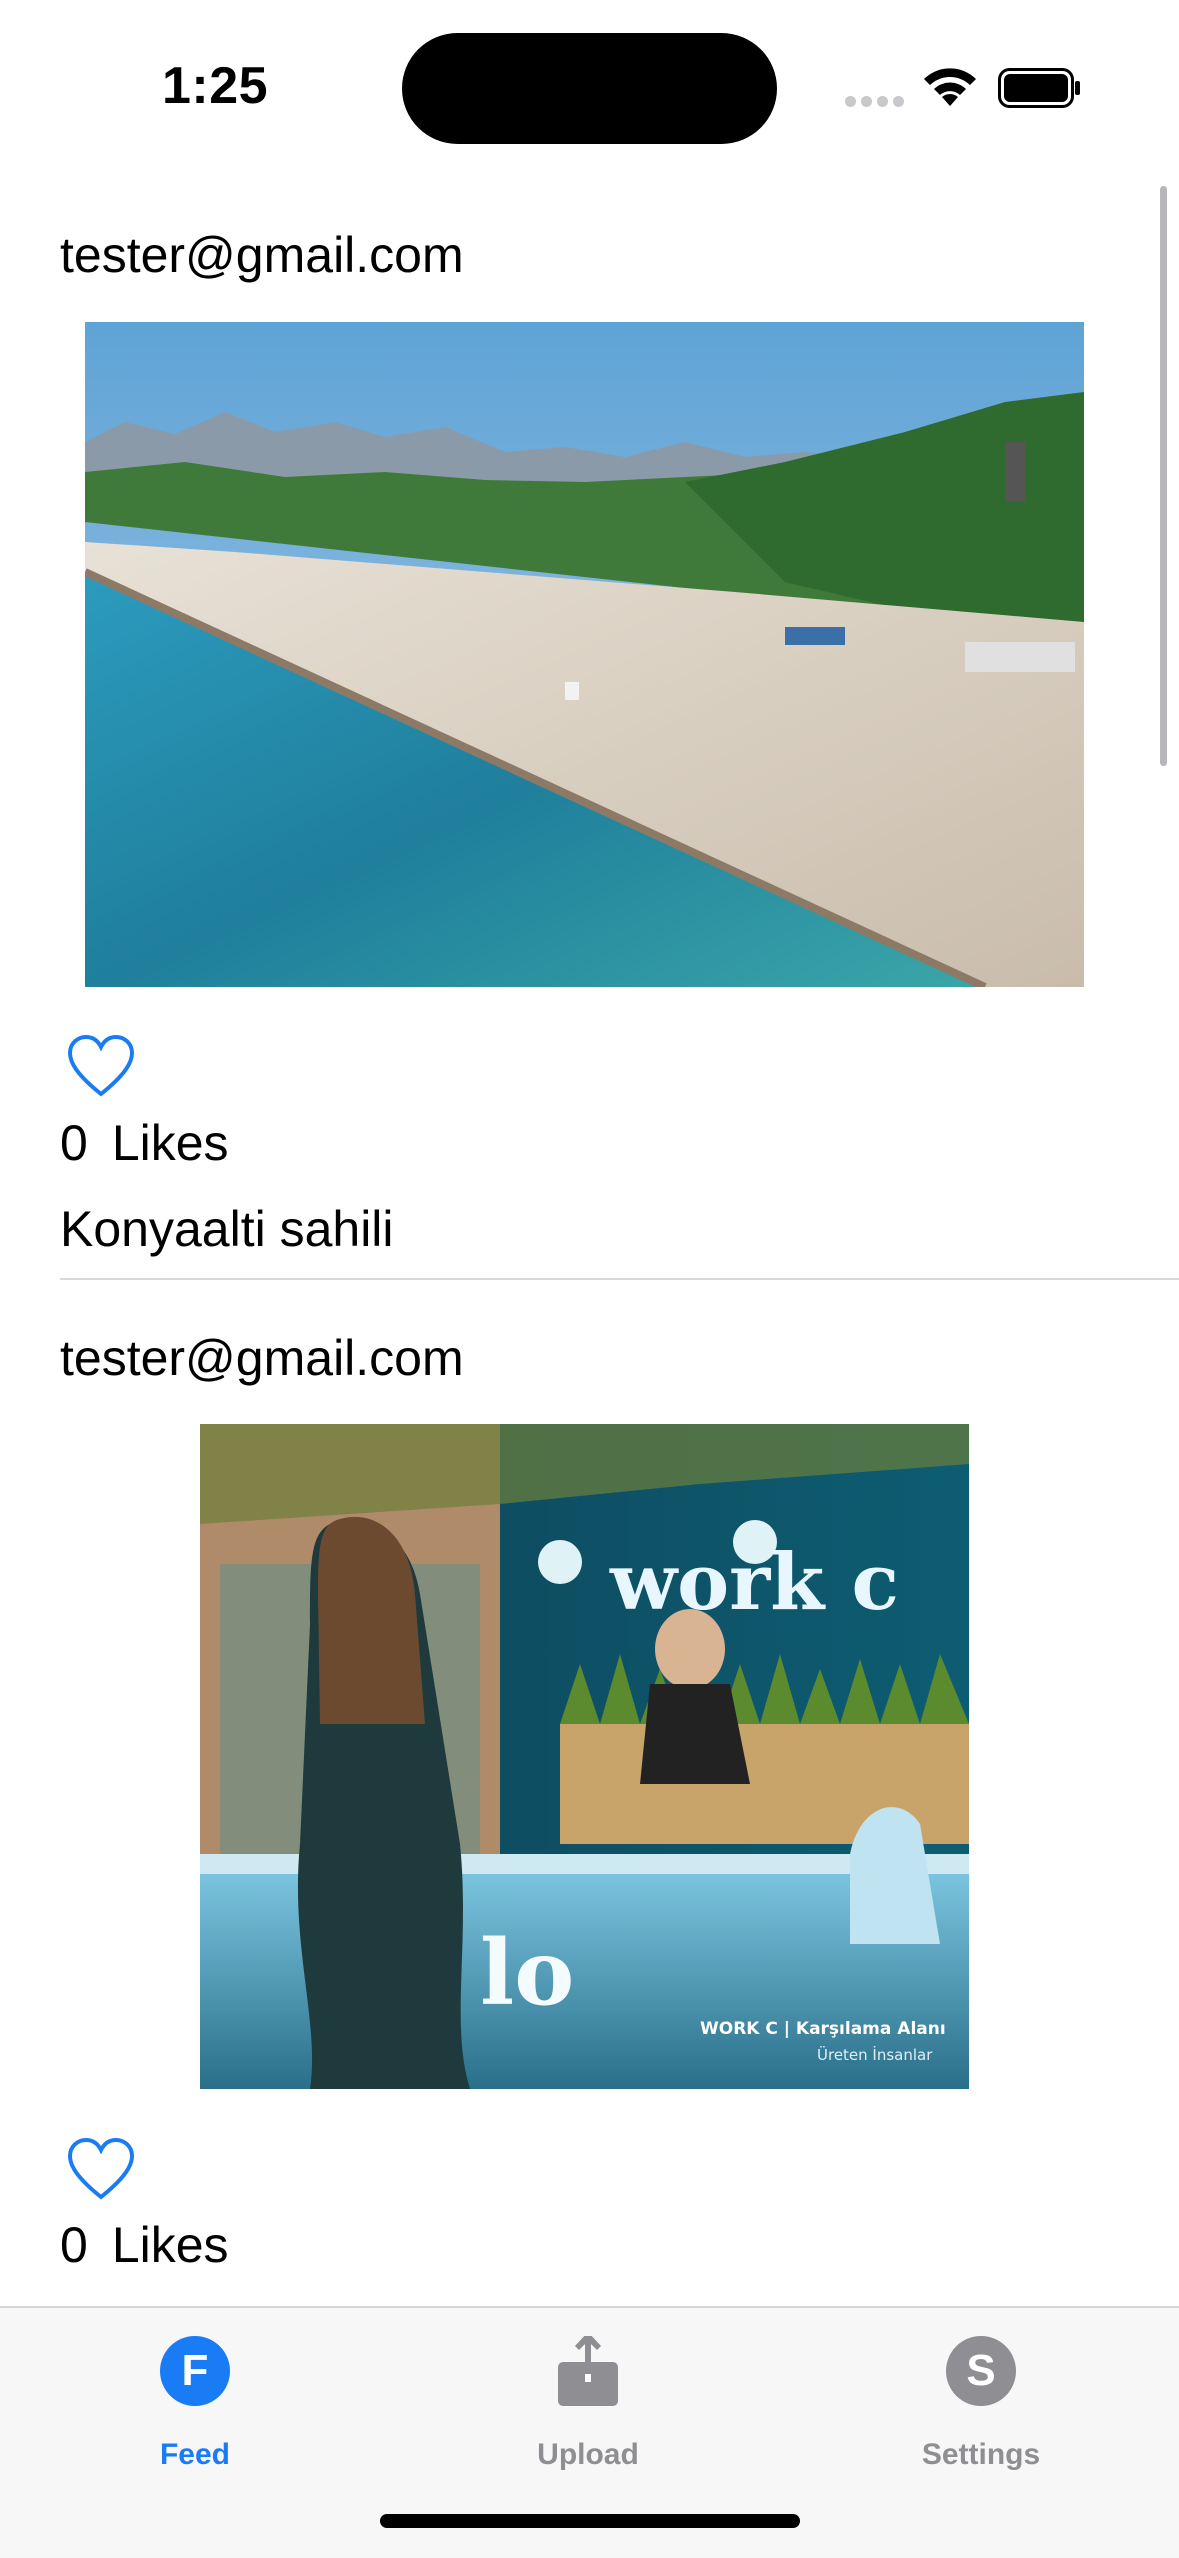 The height and width of the screenshot is (2558, 1179). Describe the element at coordinates (195, 2371) in the screenshot. I see `feed-circle-icon: F` at that location.